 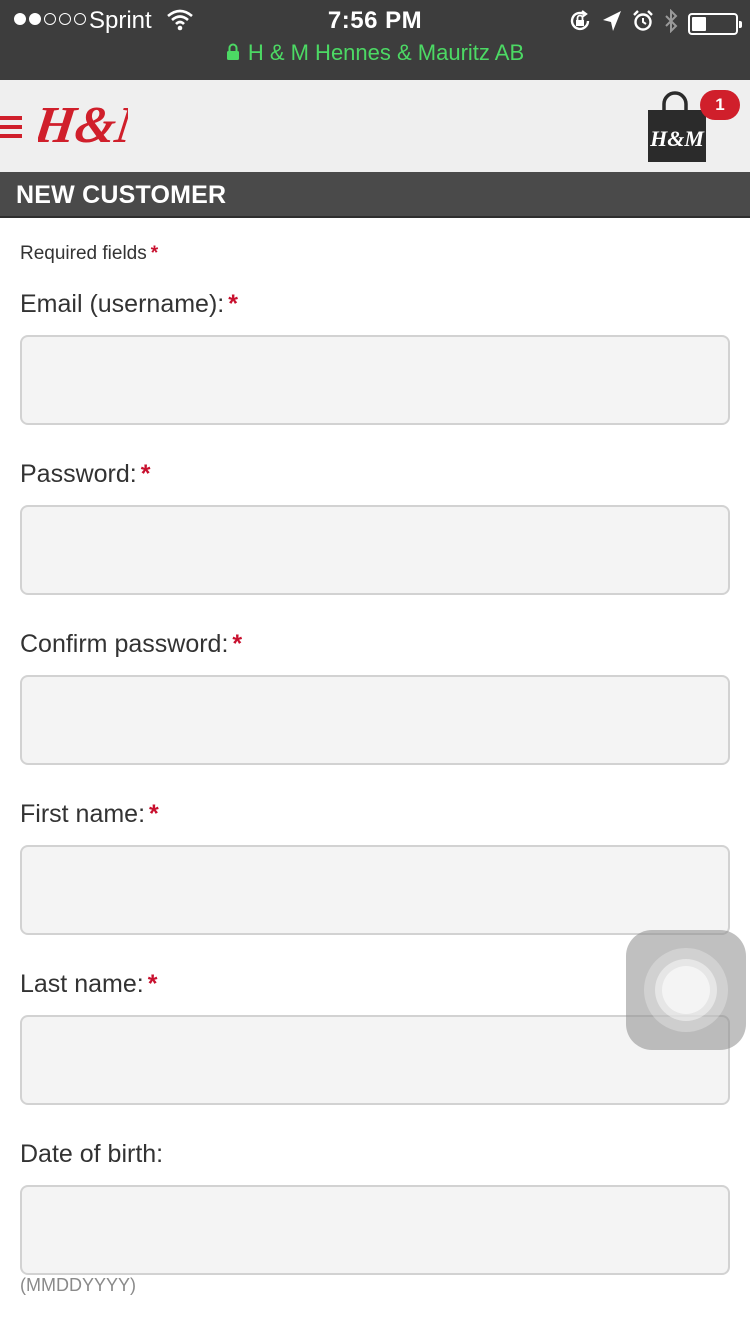 I want to click on site-header: H&M H&M, so click(x=375, y=126).